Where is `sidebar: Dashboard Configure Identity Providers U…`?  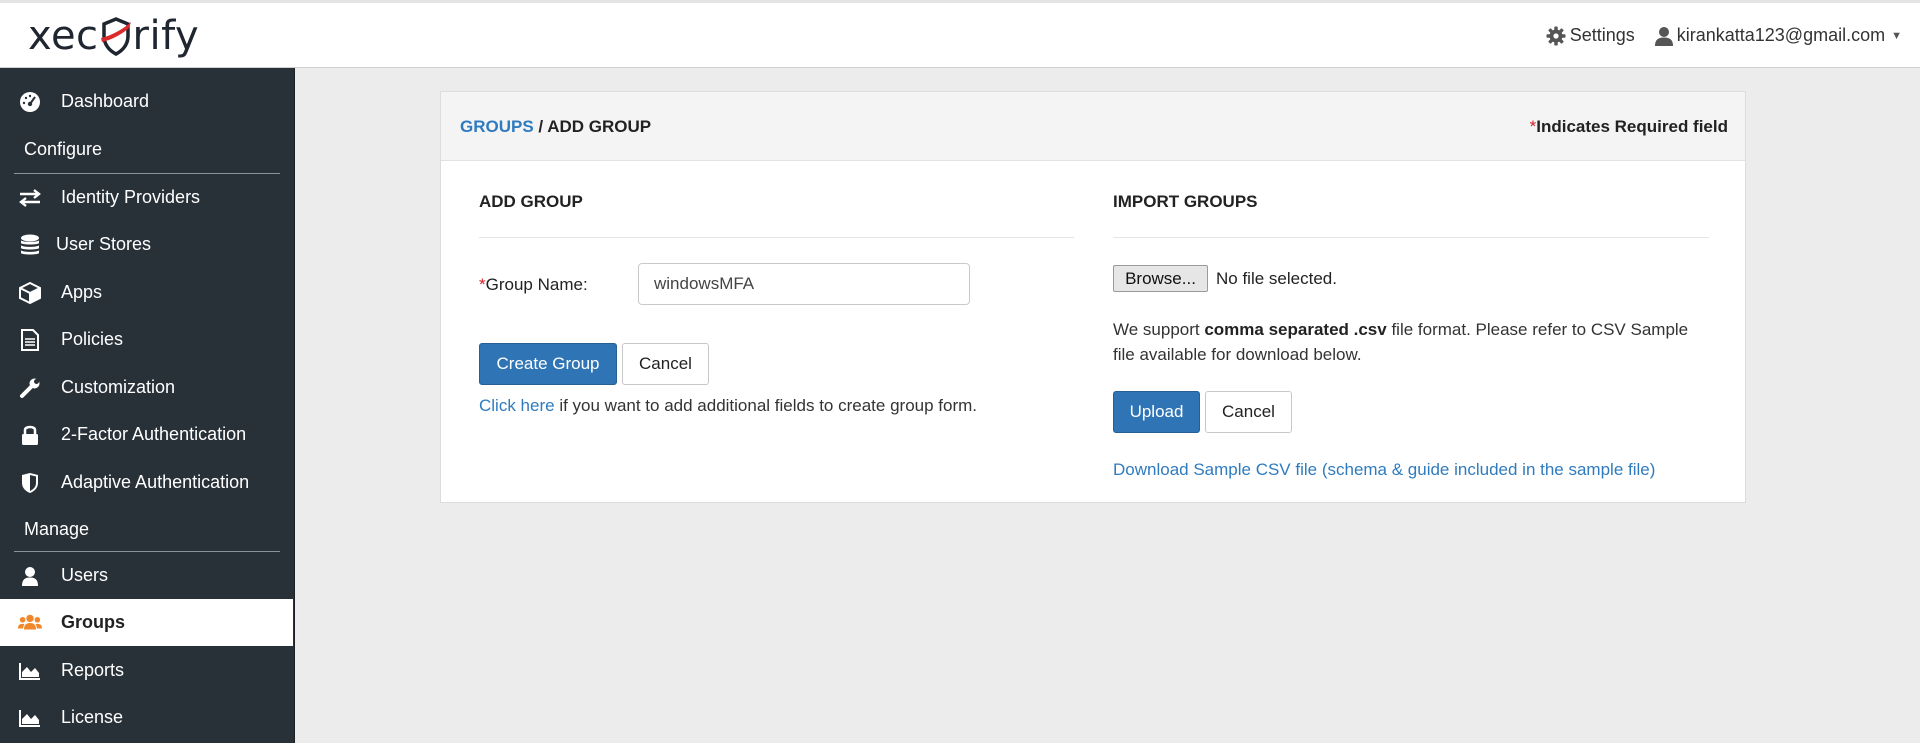 sidebar: Dashboard Configure Identity Providers U… is located at coordinates (147, 405).